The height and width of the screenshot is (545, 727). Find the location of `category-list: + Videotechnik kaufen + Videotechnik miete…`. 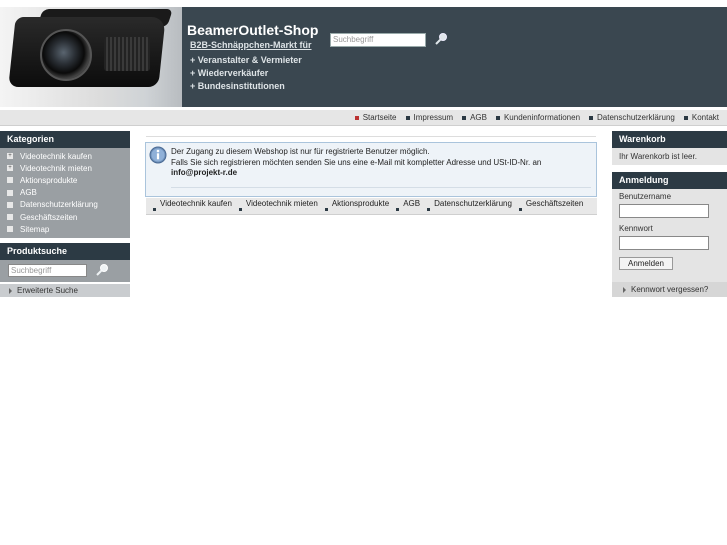

category-list: + Videotechnik kaufen + Videotechnik miete… is located at coordinates (65, 193).